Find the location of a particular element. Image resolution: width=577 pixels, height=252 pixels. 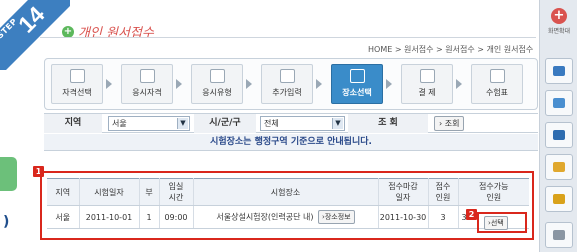

notice-text: 시험장소는 행정구역 기준으로 안내됩니다. is located at coordinates (291, 142).